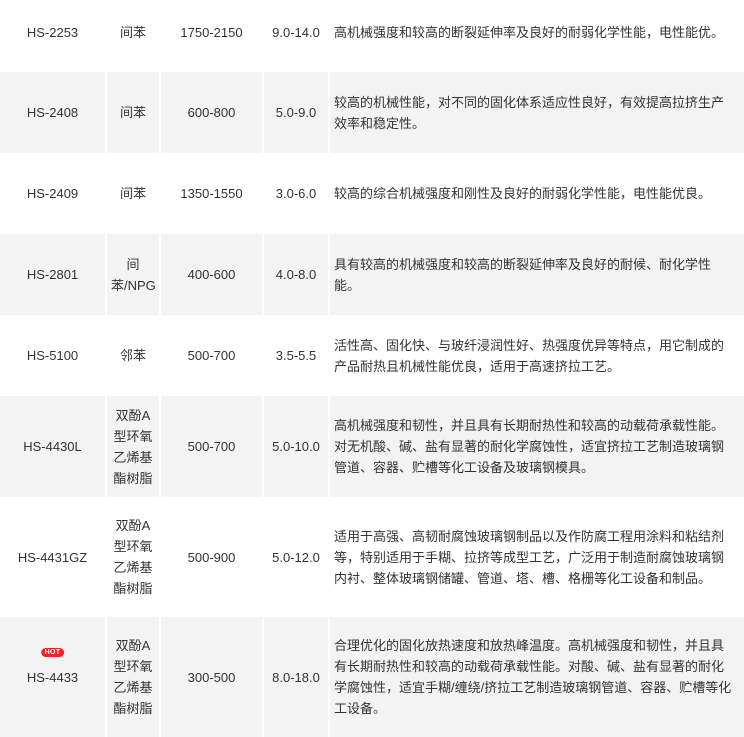 The height and width of the screenshot is (737, 744). I want to click on product-code: HS-4431GZ, so click(53, 557).